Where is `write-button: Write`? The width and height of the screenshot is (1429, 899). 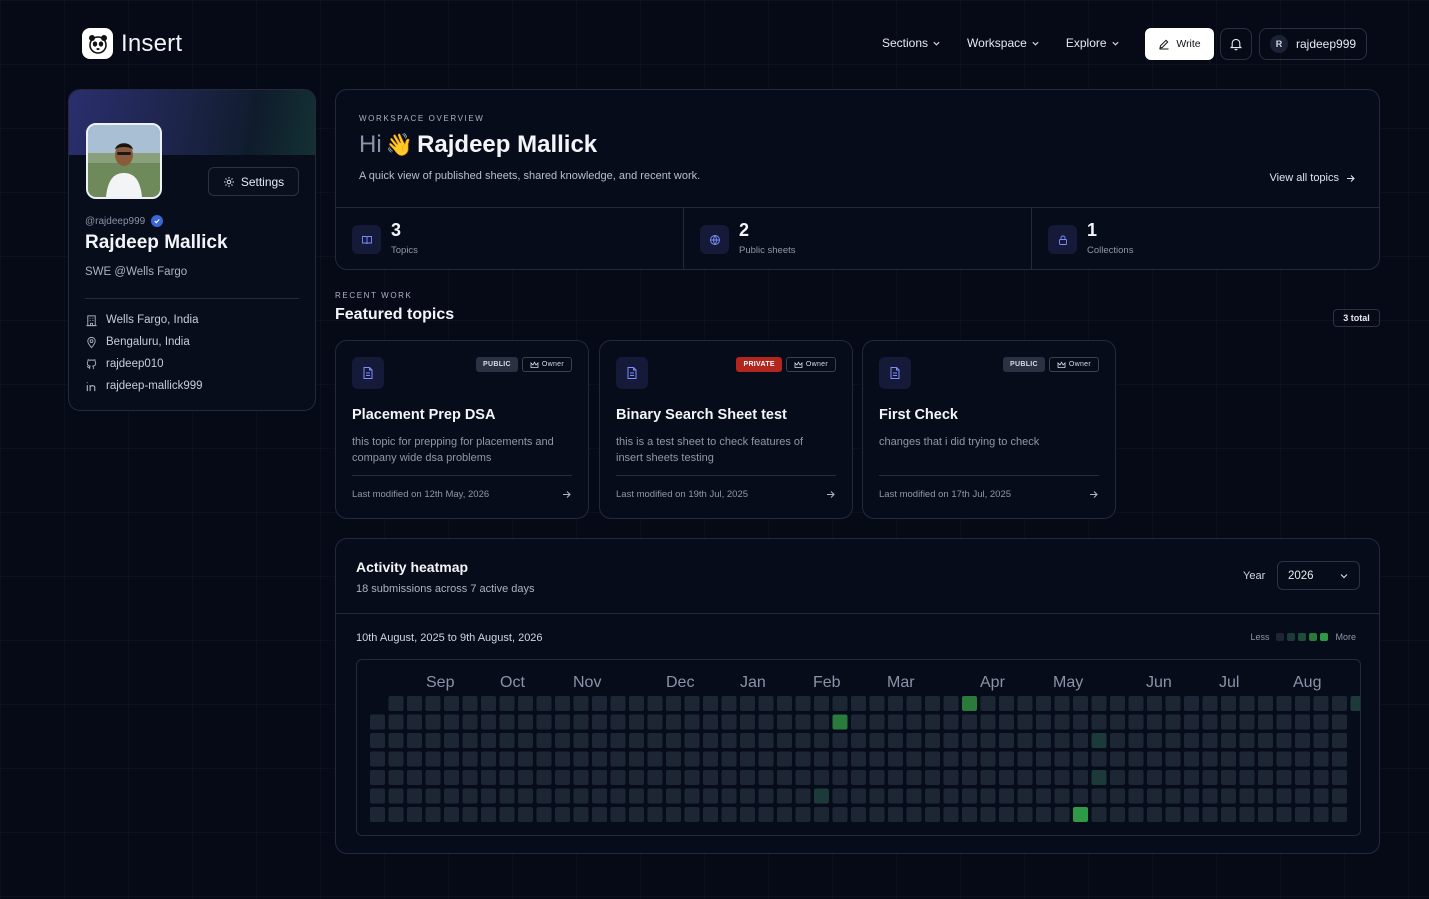
write-button: Write is located at coordinates (1179, 44).